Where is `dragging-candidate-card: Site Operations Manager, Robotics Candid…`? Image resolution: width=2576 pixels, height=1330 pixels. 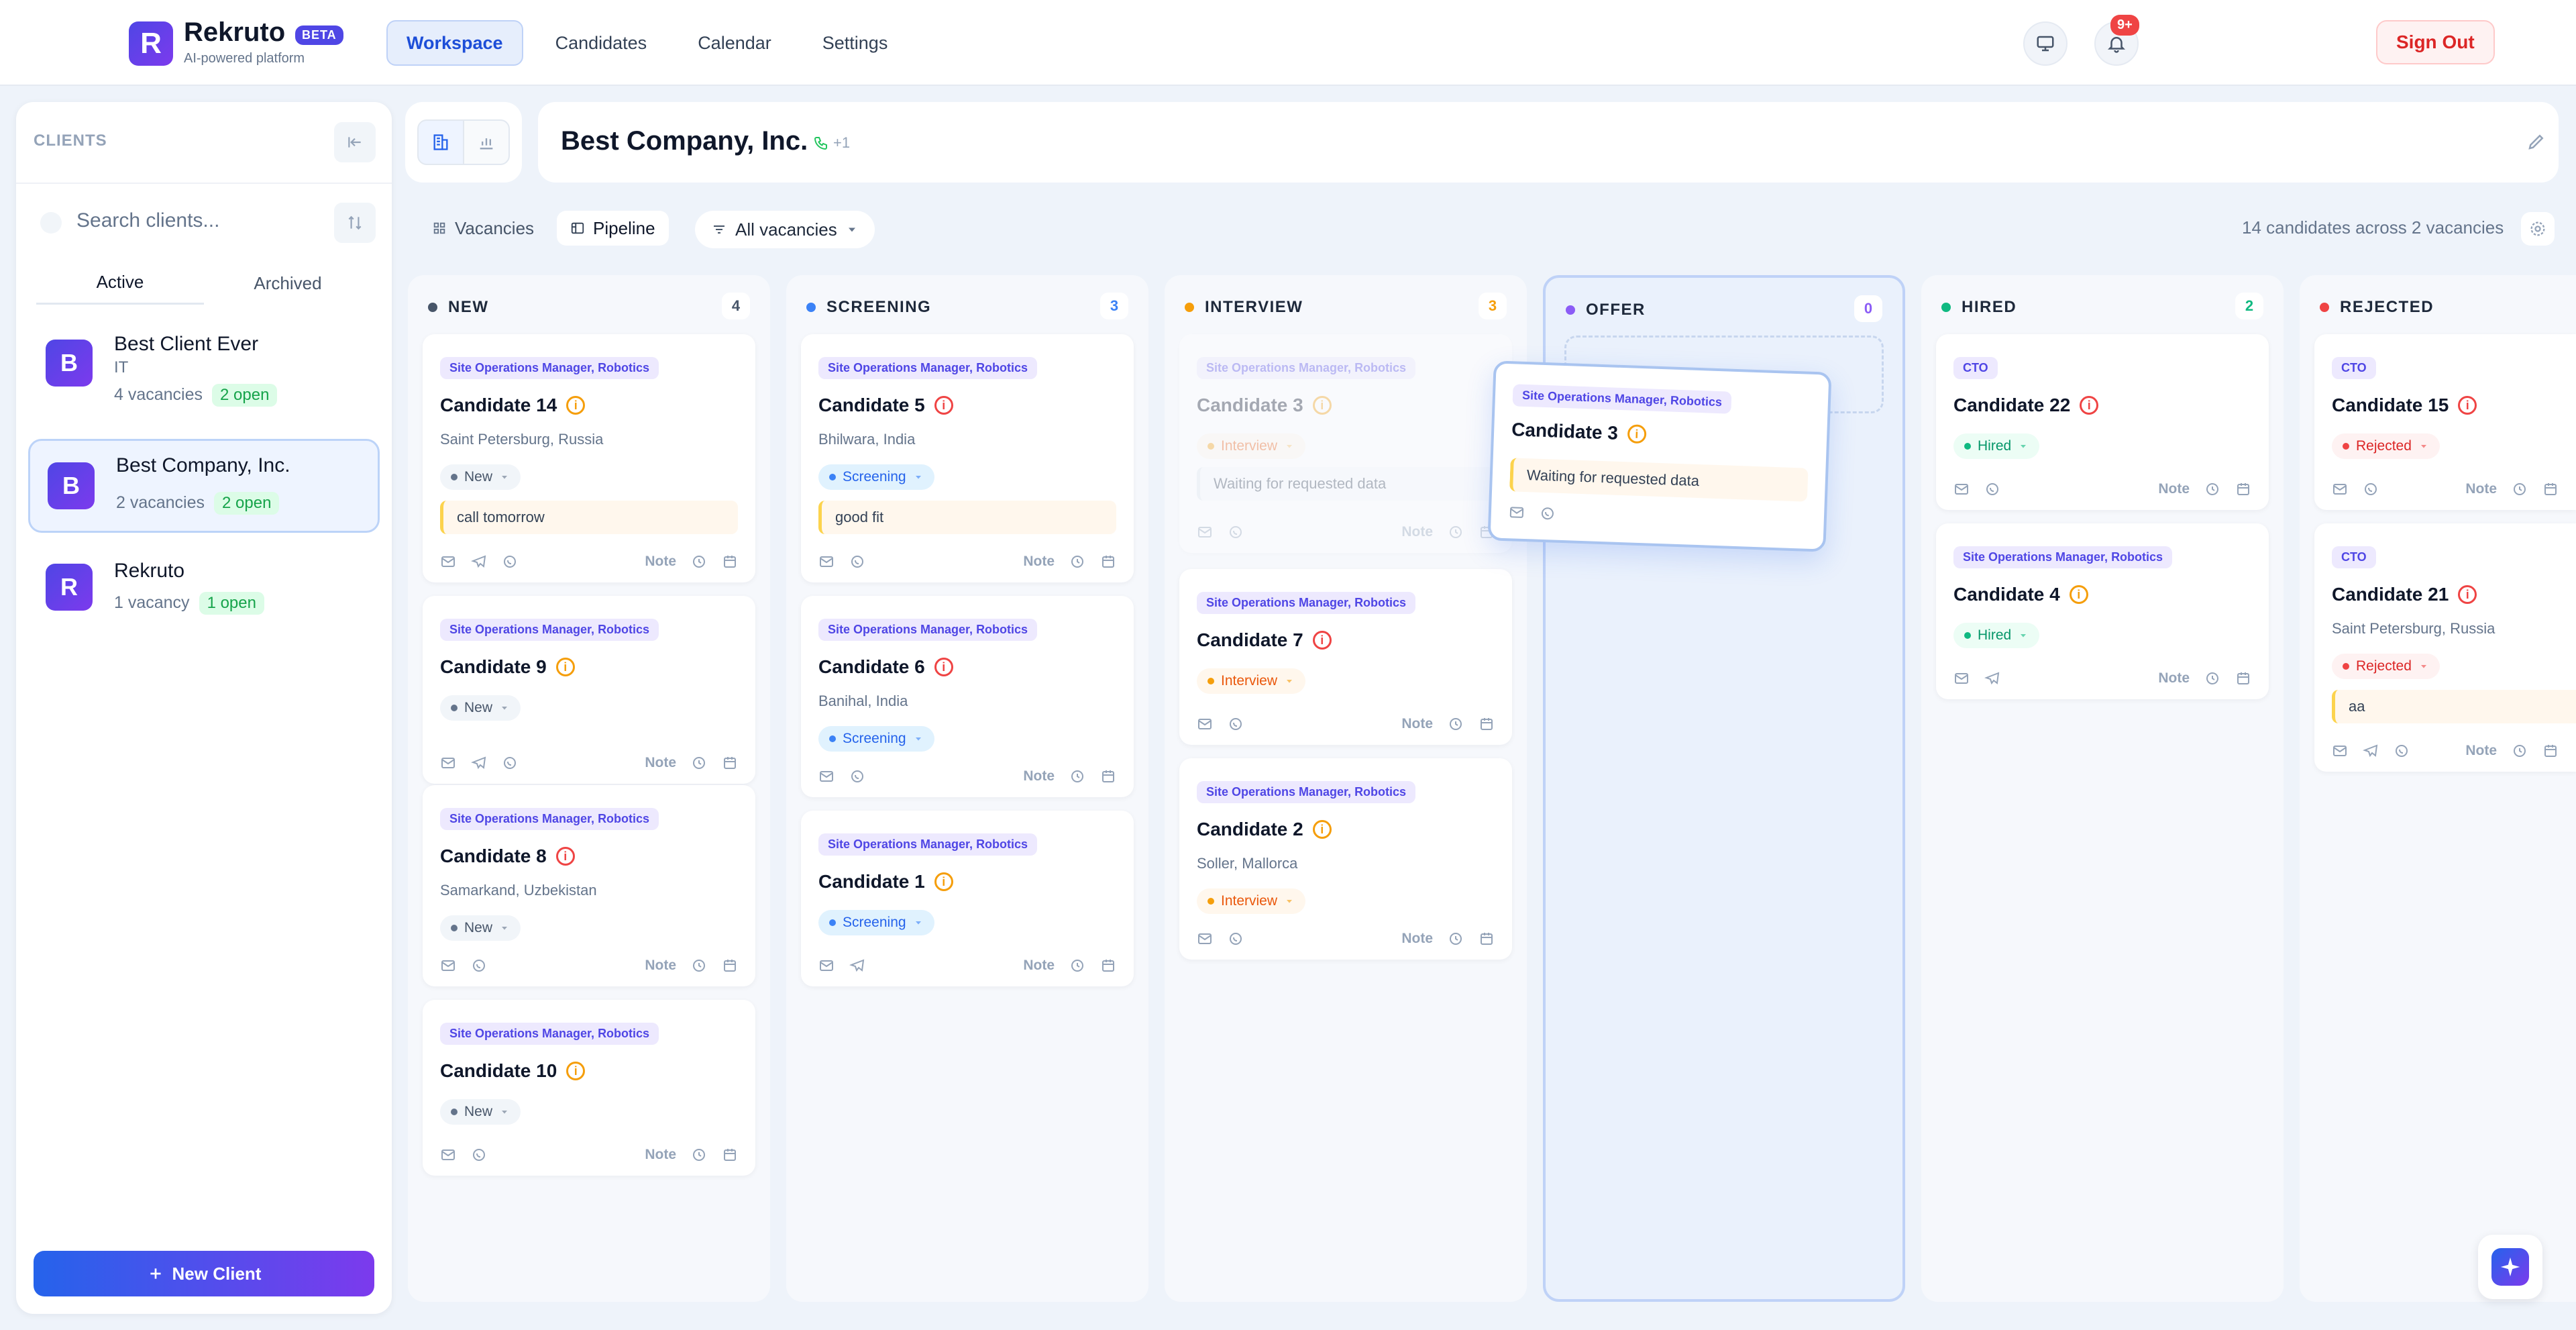 dragging-candidate-card: Site Operations Manager, Robotics Candid… is located at coordinates (1659, 456).